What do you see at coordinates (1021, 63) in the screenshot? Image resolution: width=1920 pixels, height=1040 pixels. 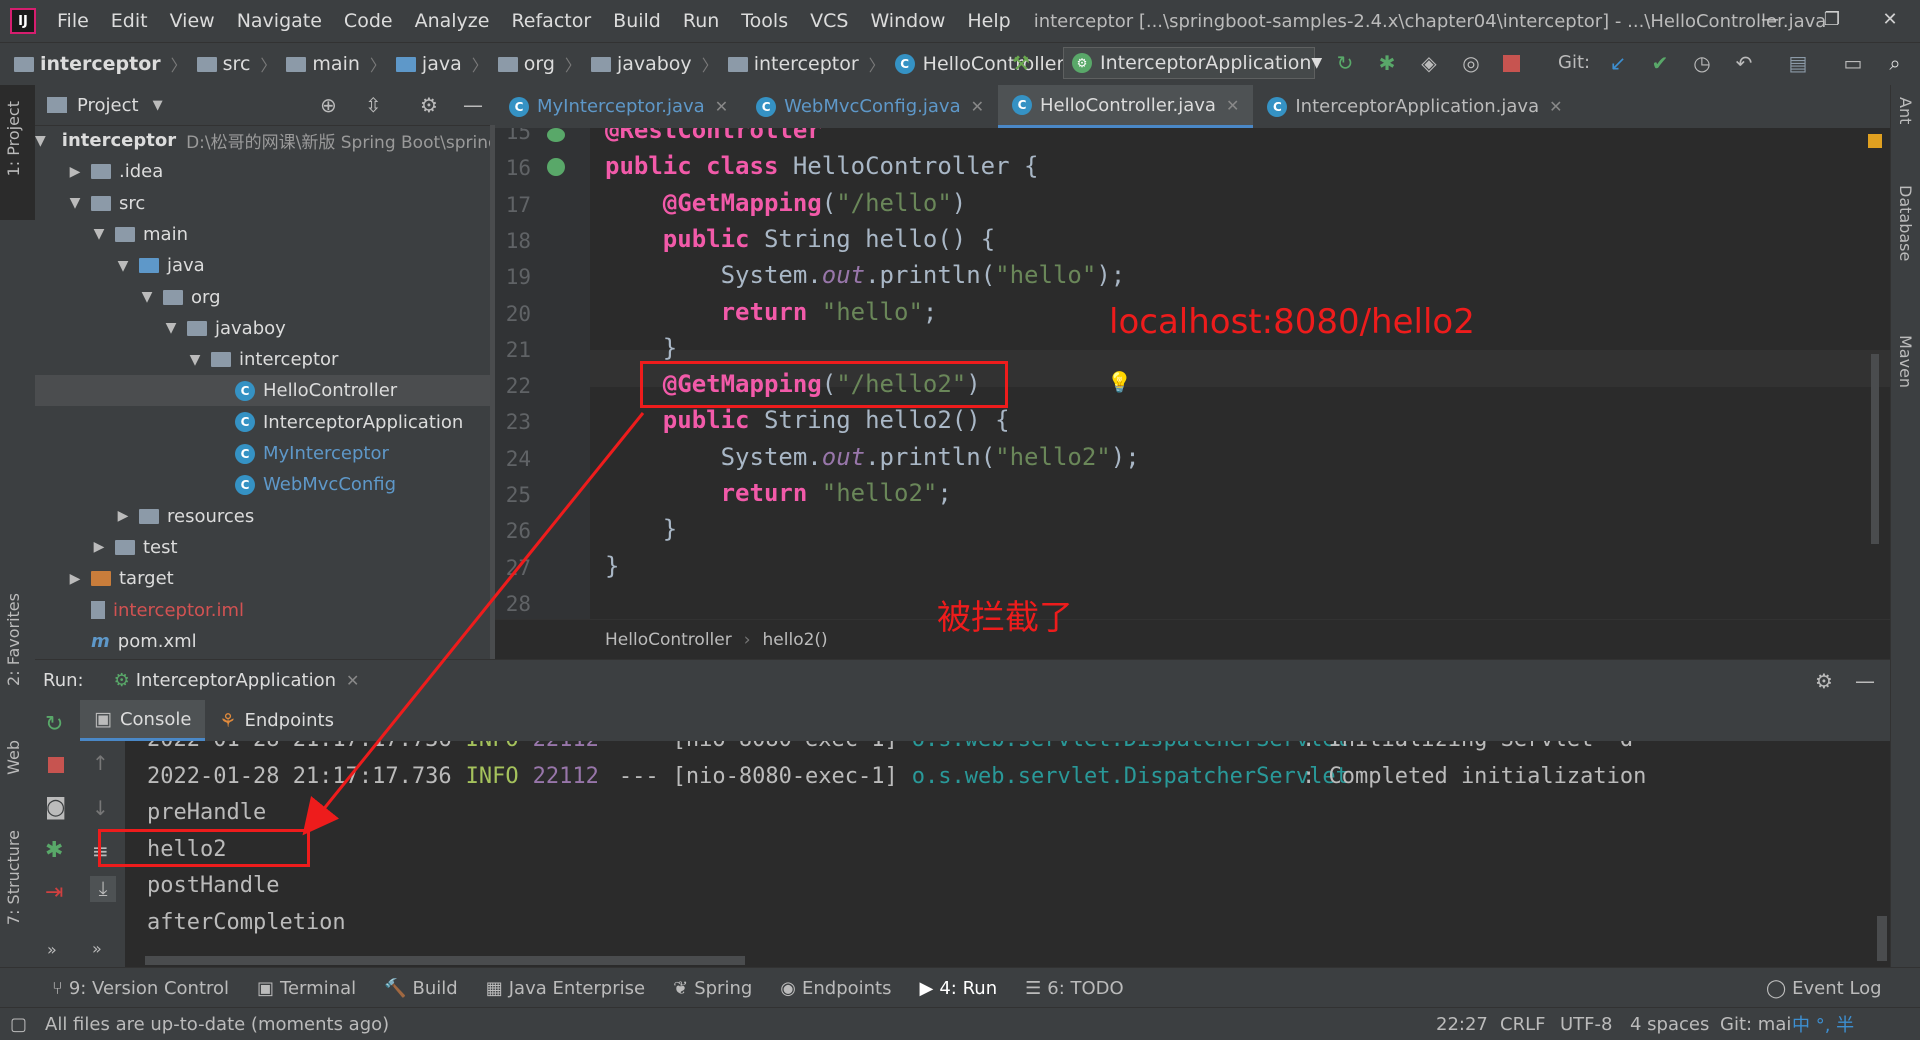 I see `build-hammer-icon: ⚒` at bounding box center [1021, 63].